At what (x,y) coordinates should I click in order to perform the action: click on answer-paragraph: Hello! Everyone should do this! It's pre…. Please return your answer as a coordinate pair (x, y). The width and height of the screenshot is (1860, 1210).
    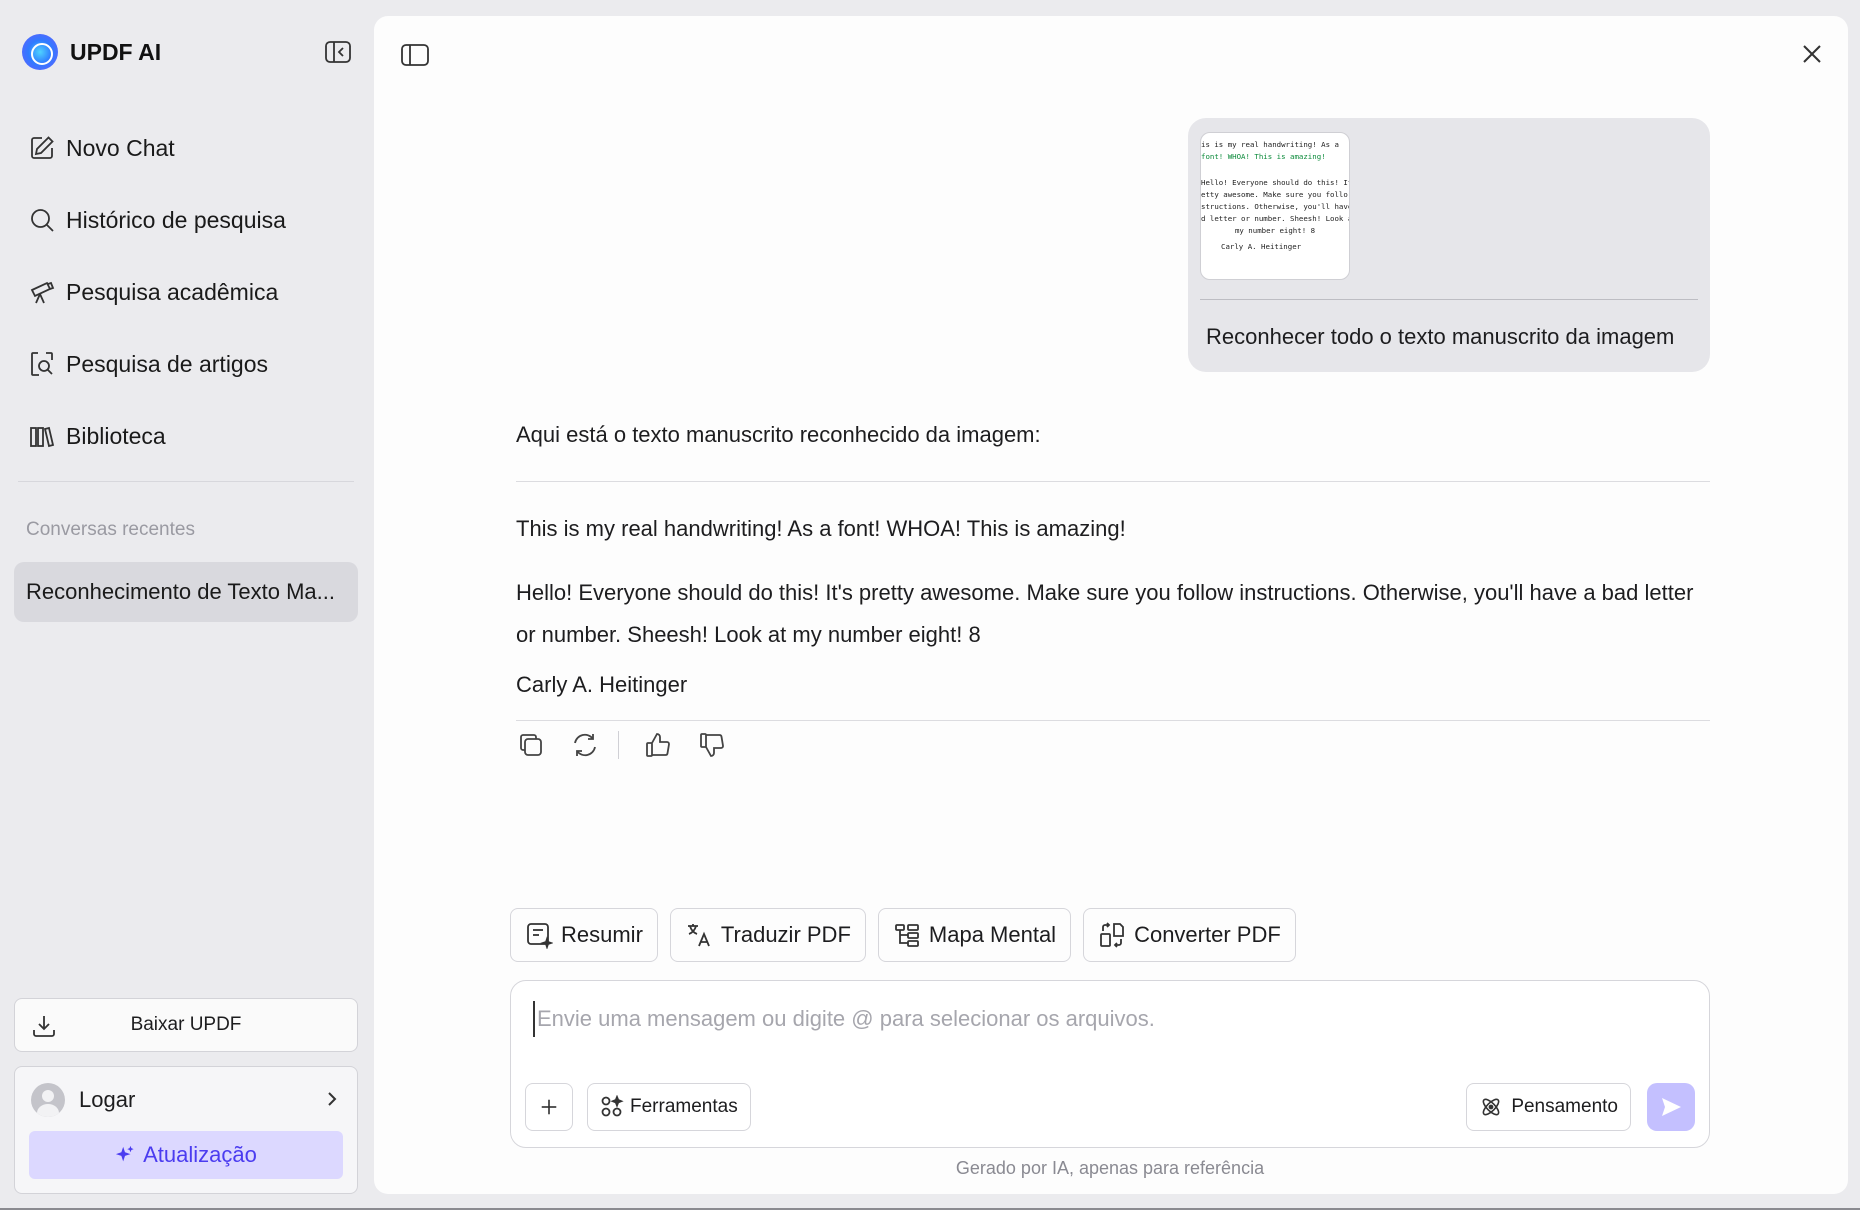
    Looking at the image, I should click on (1105, 613).